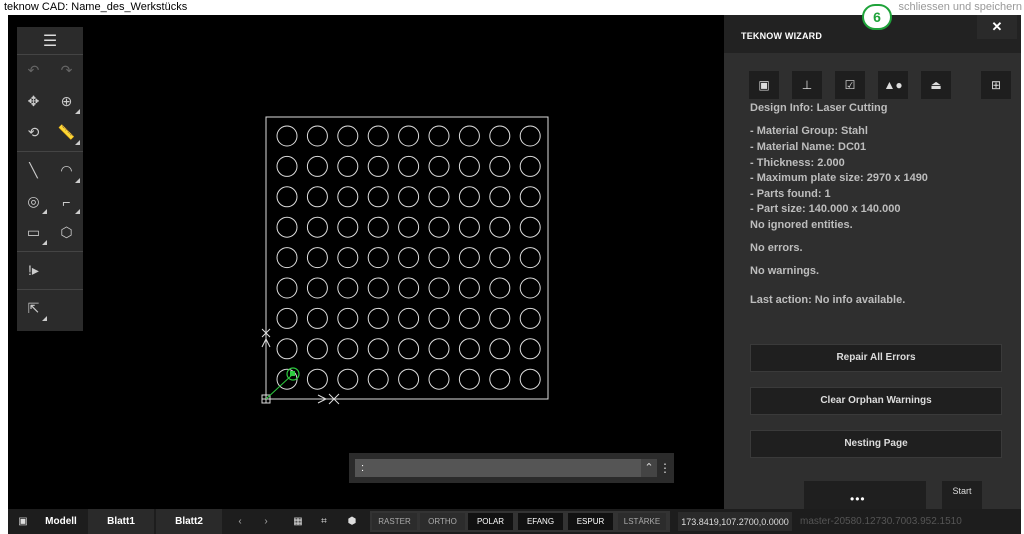  I want to click on toggle-efang: EFANG, so click(540, 521).